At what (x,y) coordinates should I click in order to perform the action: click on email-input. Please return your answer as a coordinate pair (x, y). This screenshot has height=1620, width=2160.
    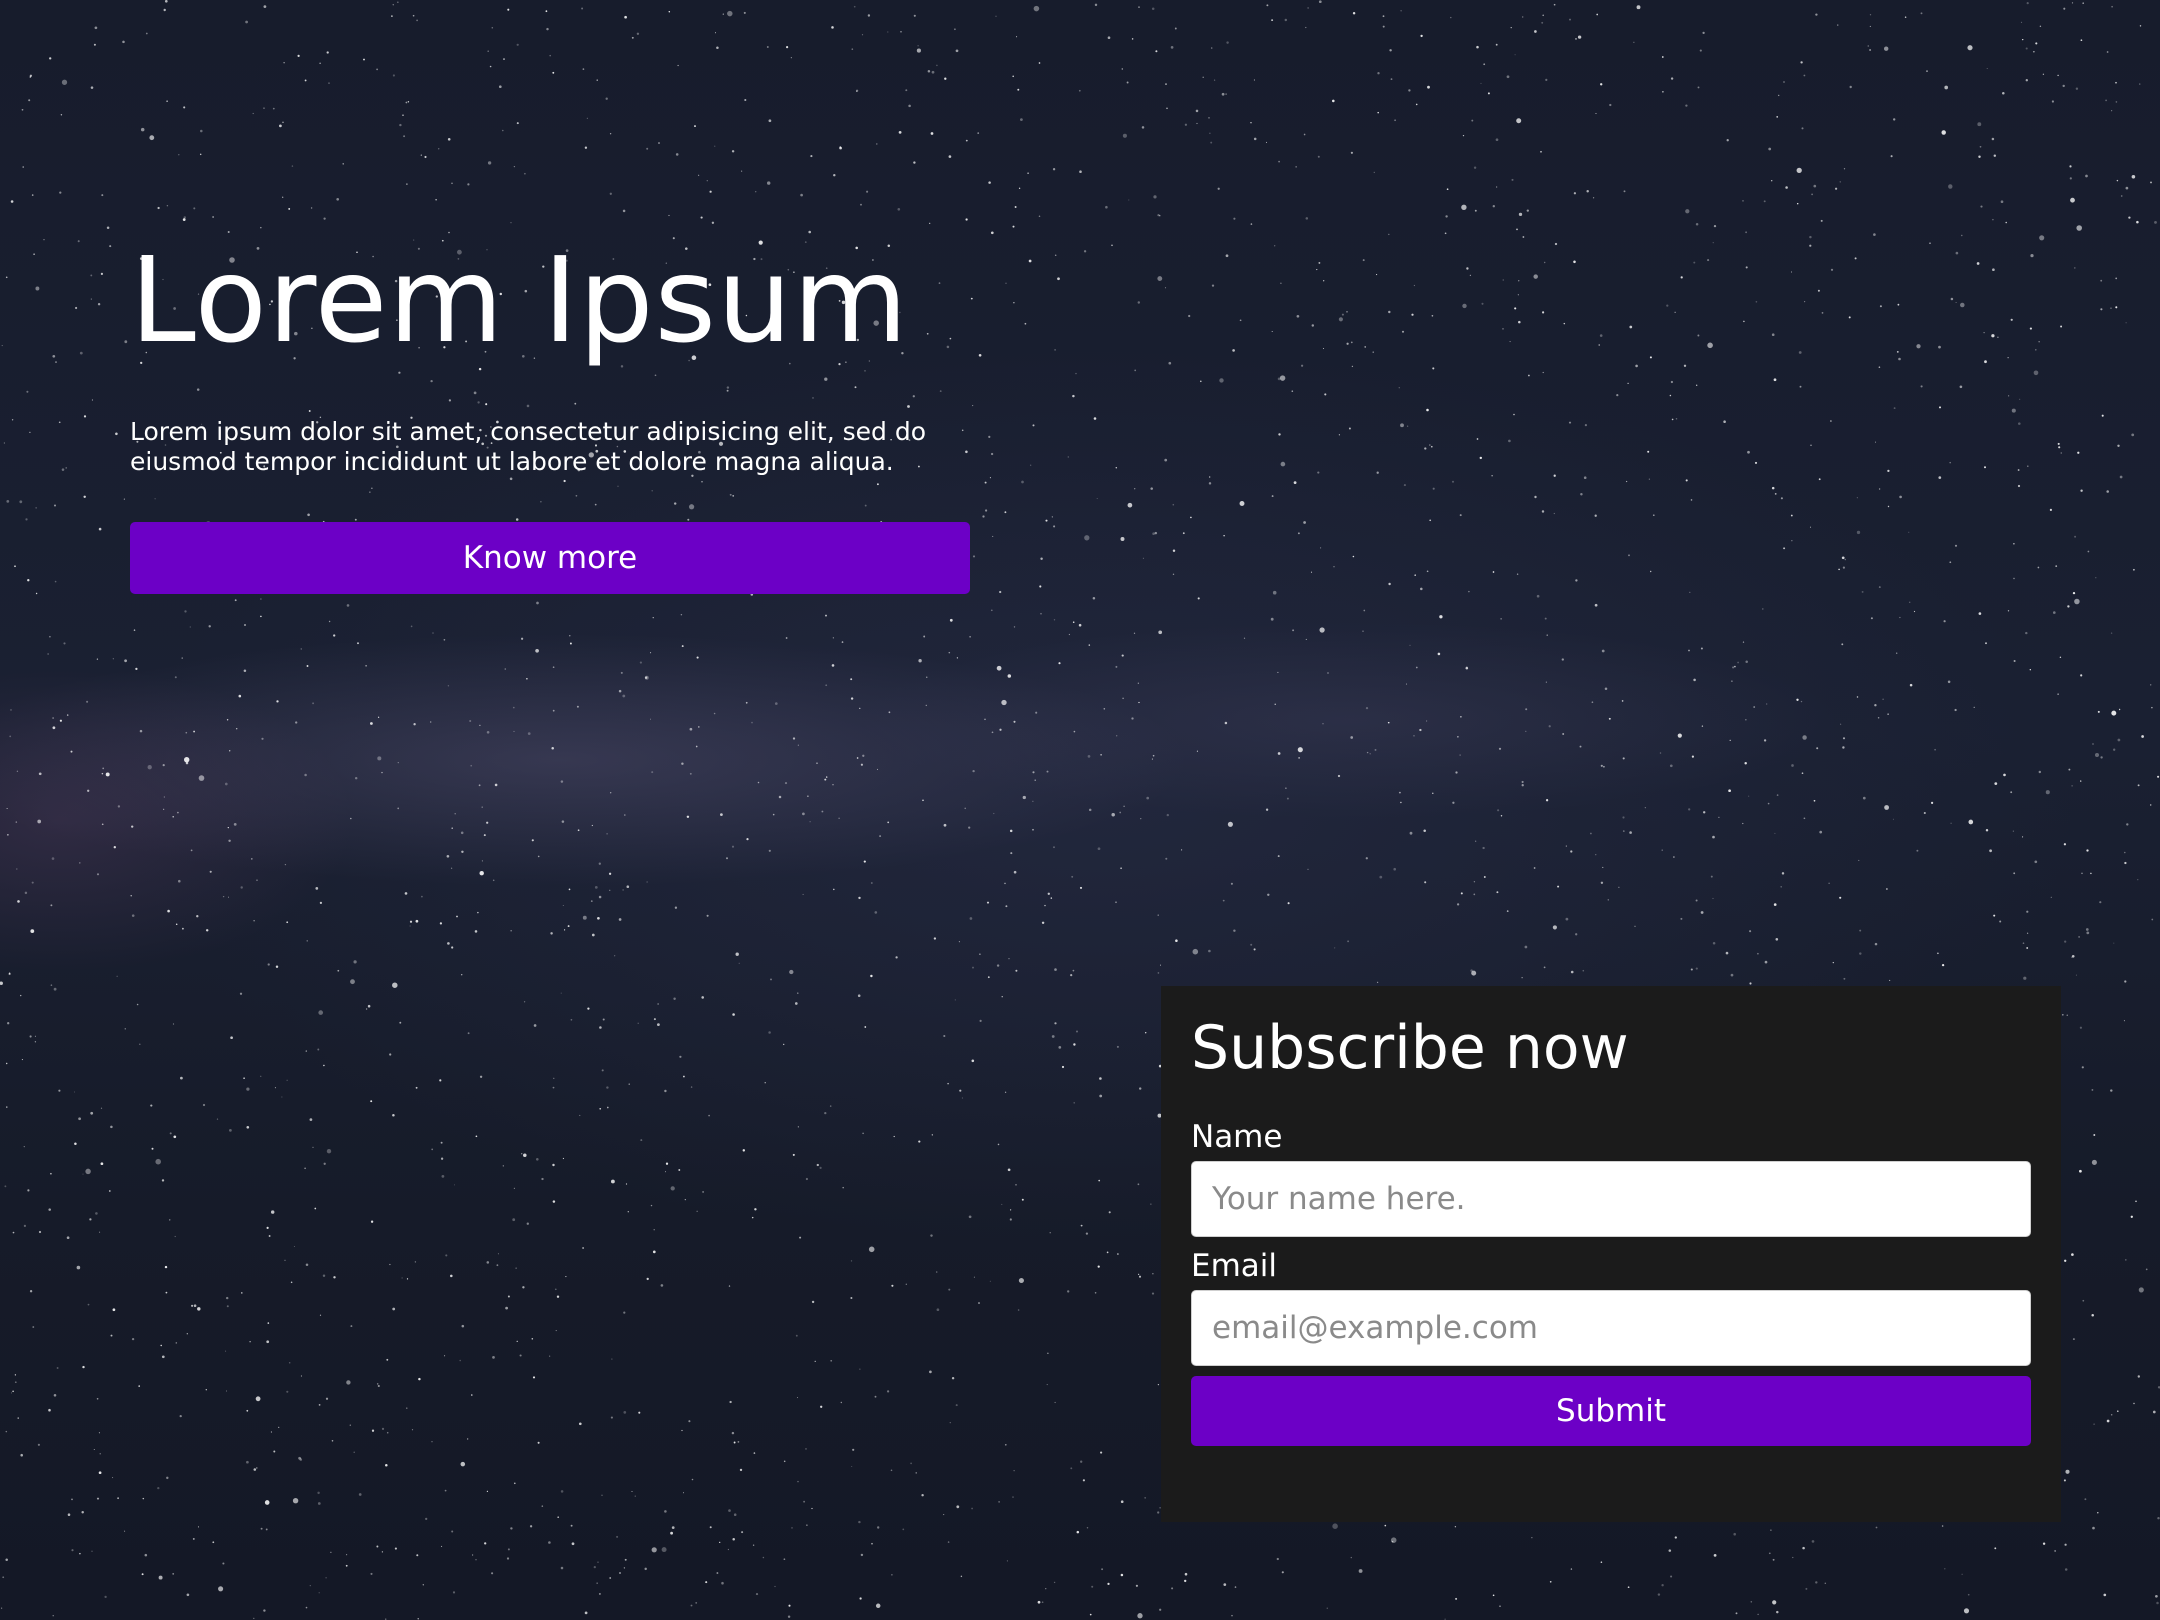
    Looking at the image, I should click on (1611, 1328).